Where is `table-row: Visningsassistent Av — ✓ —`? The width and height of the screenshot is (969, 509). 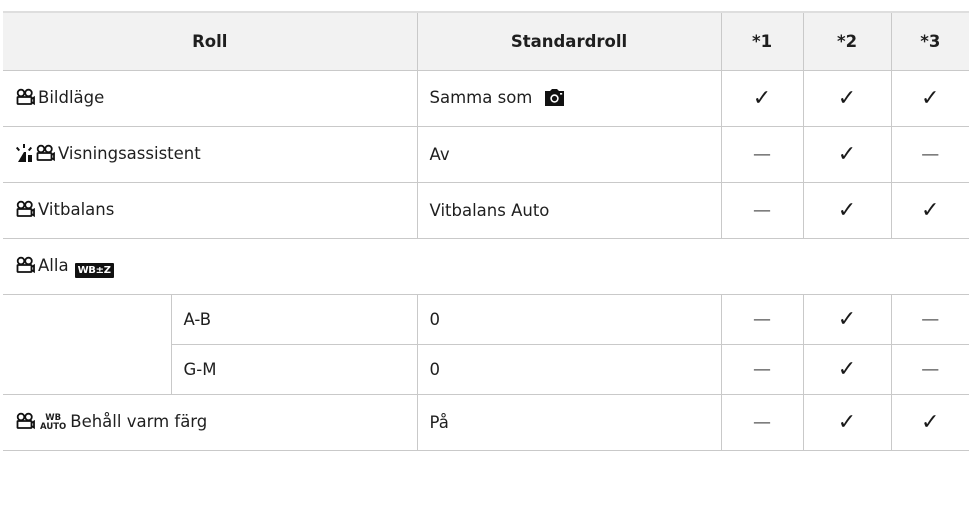
table-row: Visningsassistent Av — ✓ — is located at coordinates (486, 154).